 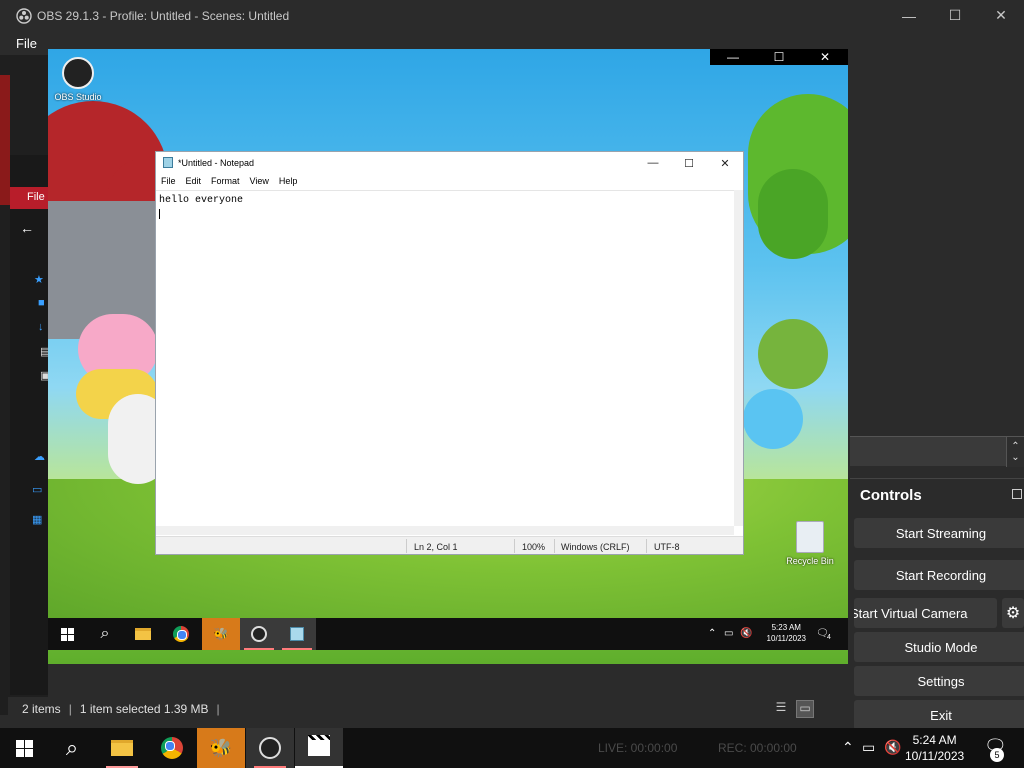 I want to click on notepad-status-zoom: 100%, so click(x=534, y=547).